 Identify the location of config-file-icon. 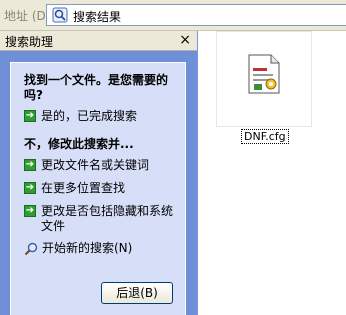
(264, 74).